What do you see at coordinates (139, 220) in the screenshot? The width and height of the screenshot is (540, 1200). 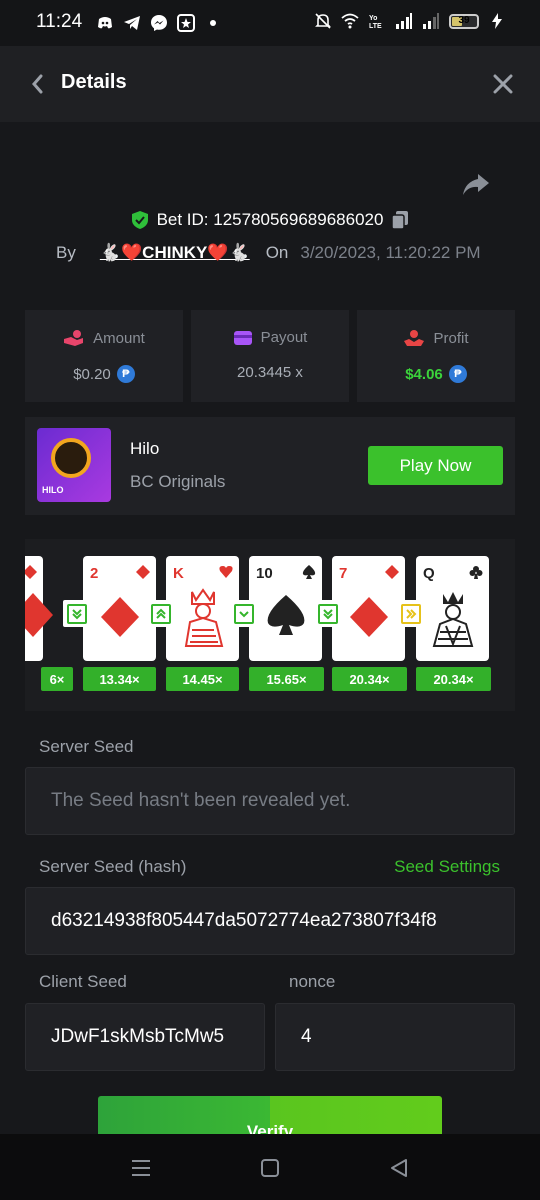 I see `verified-shield-icon` at bounding box center [139, 220].